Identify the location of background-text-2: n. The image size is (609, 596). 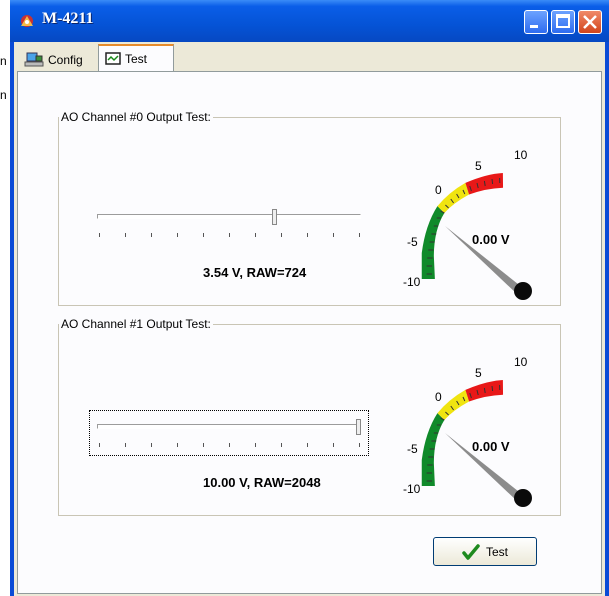
(3, 95).